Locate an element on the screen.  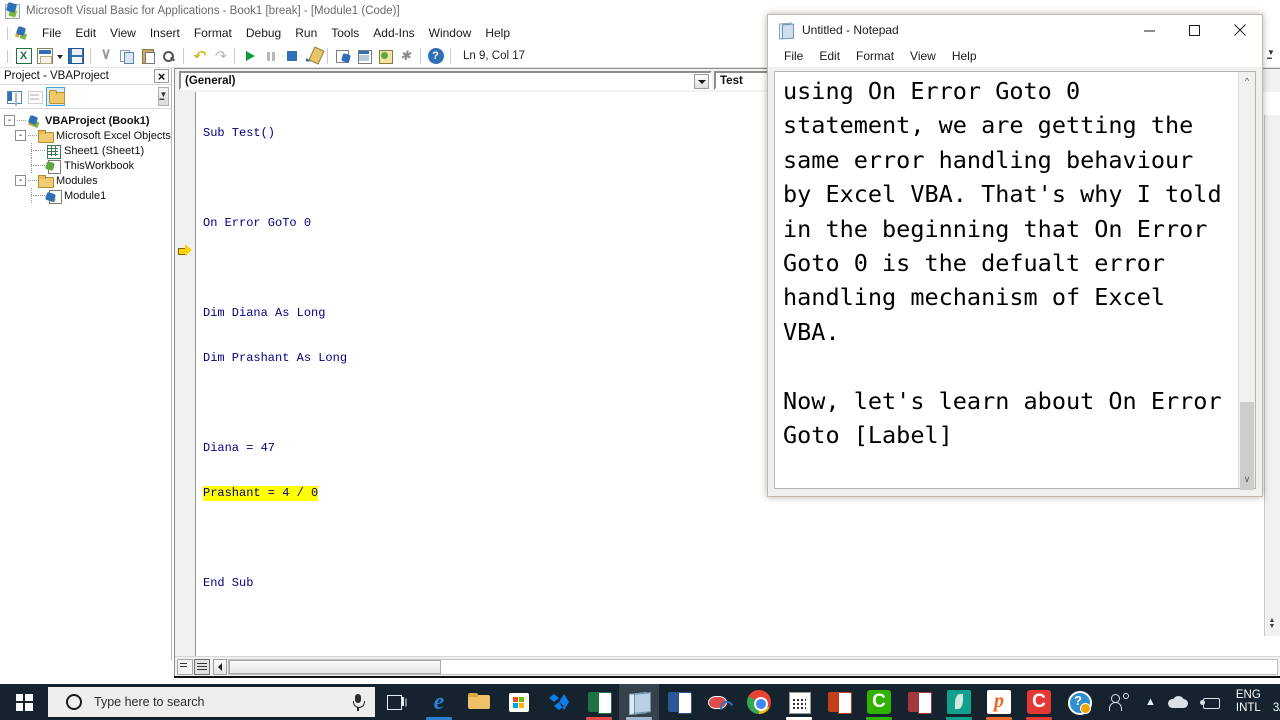
toggle-folders-button is located at coordinates (55, 96).